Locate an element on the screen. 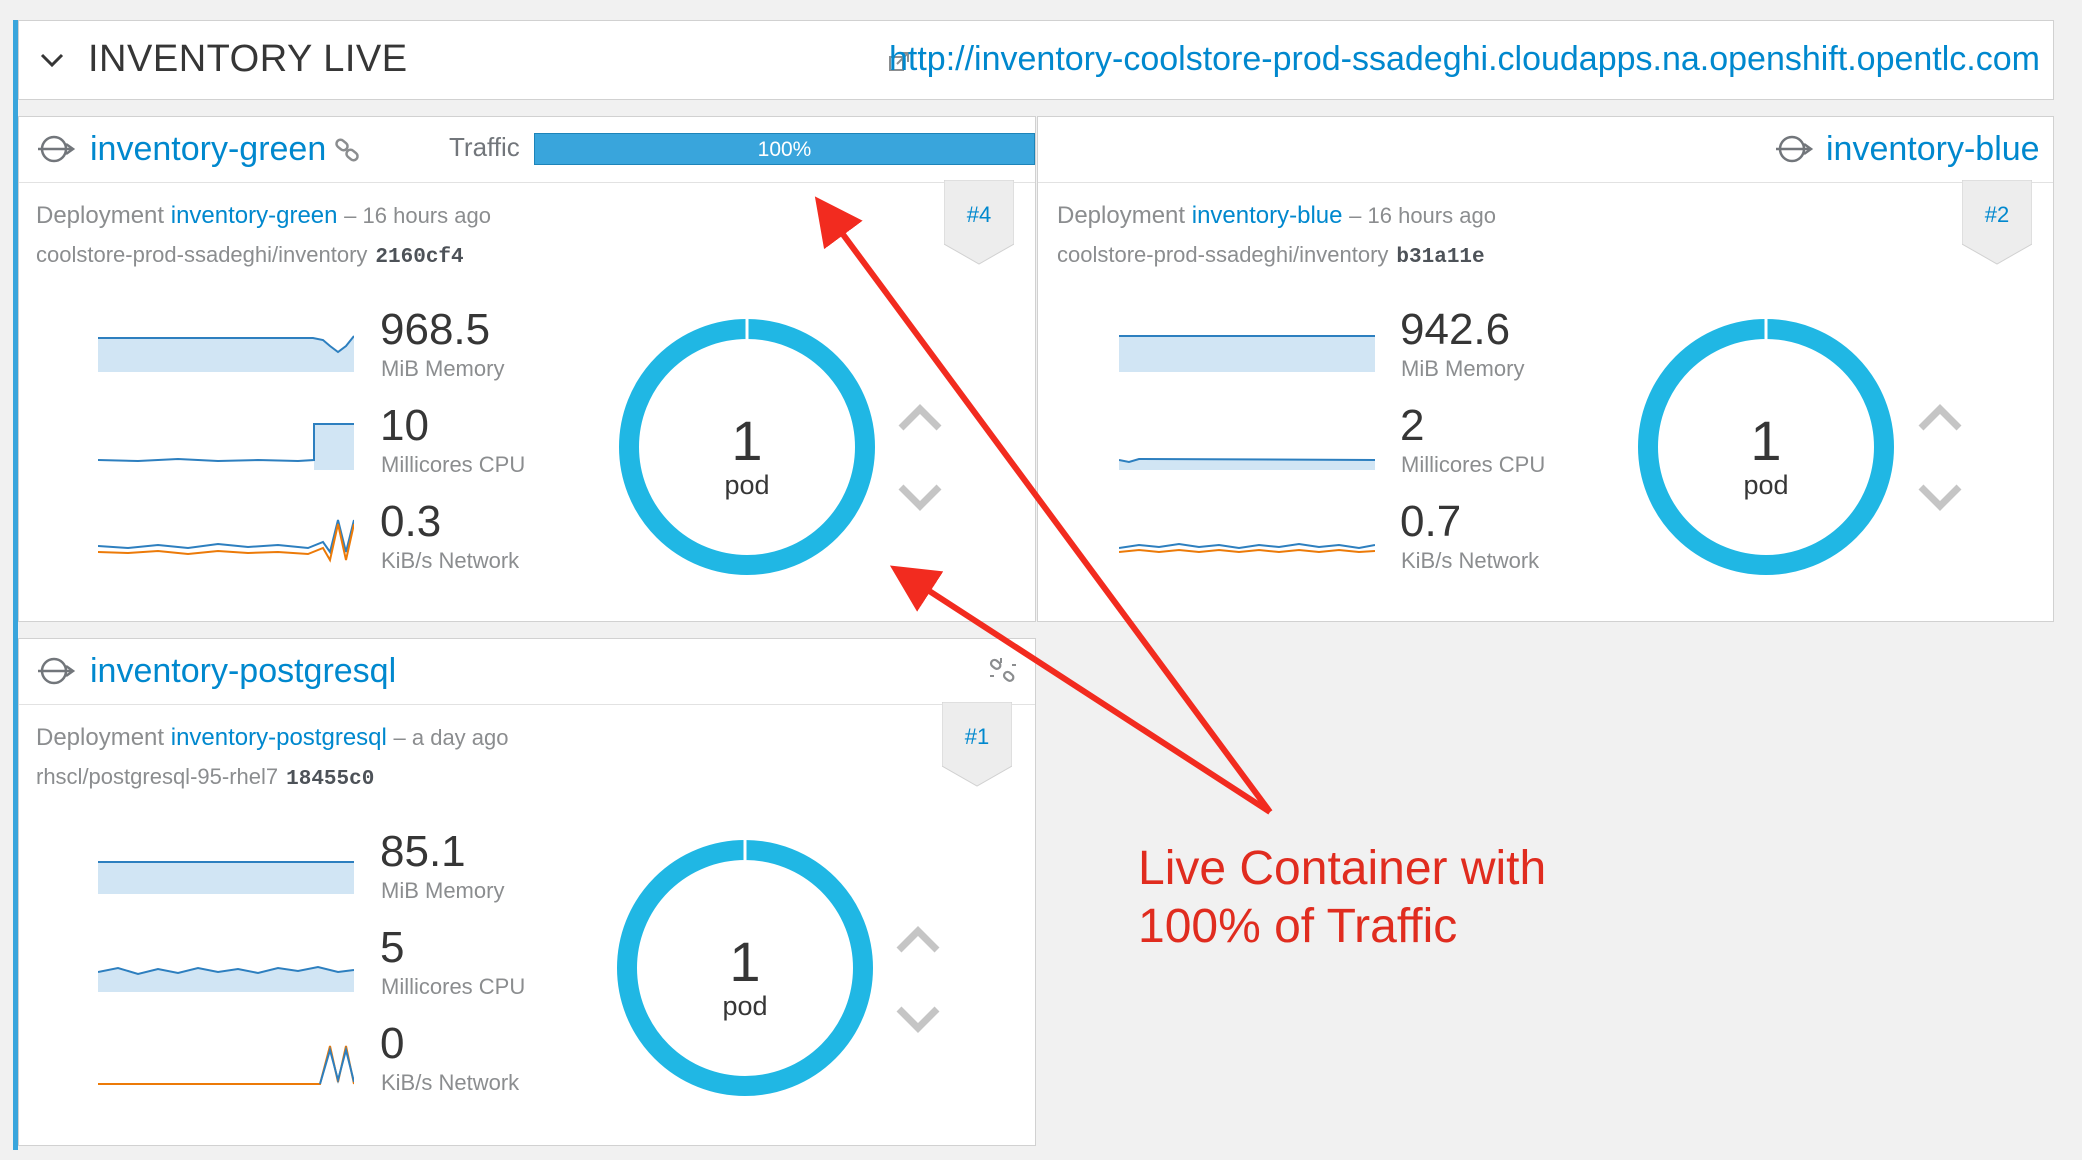 The height and width of the screenshot is (1160, 2082). memory-sparkline-blue is located at coordinates (1247, 353).